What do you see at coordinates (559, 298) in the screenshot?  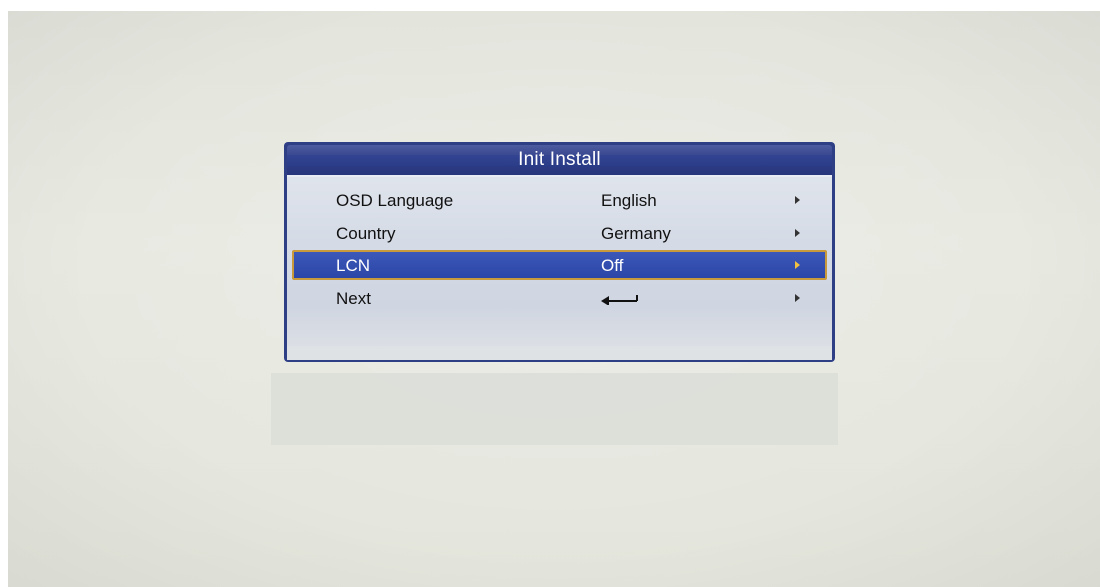 I see `menu-item-next: Next` at bounding box center [559, 298].